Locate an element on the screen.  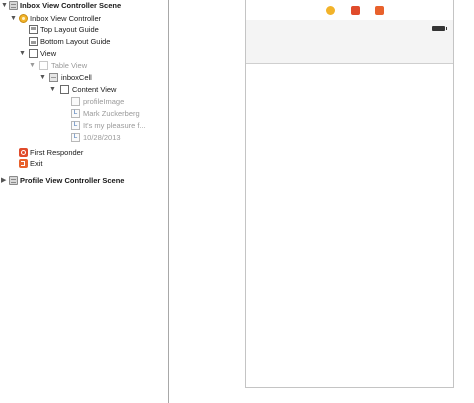
outline-row-inbox-scene: ▼ Inbox View Controller Scene is located at coordinates (84, 5).